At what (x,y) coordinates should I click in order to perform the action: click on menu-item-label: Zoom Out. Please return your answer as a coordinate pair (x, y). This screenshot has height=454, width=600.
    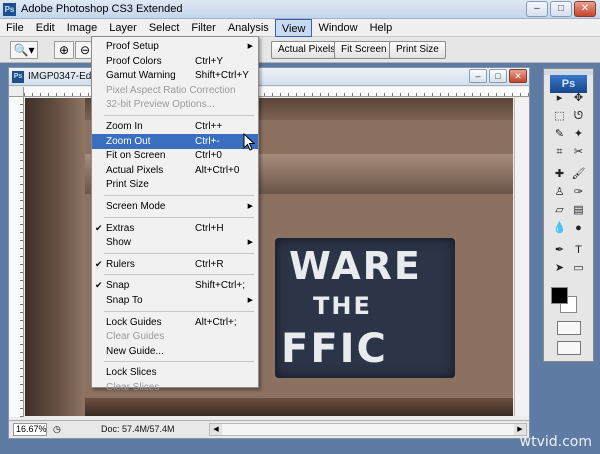
    Looking at the image, I should click on (128, 141).